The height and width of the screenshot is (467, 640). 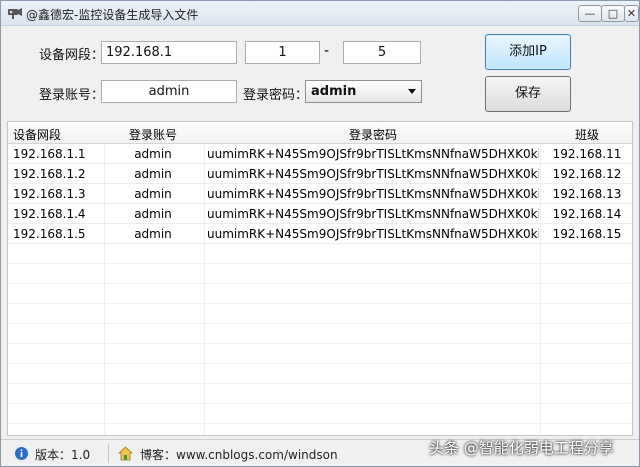 I want to click on info-icon, so click(x=21, y=453).